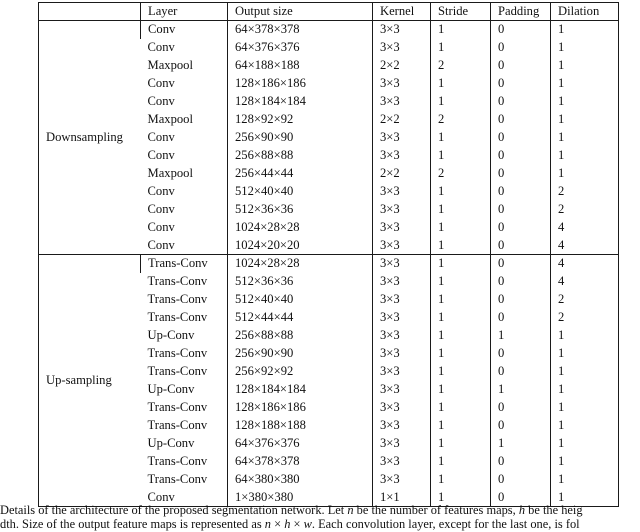 The height and width of the screenshot is (532, 640). Describe the element at coordinates (300, 389) in the screenshot. I see `cell-output: 128×184×184` at that location.